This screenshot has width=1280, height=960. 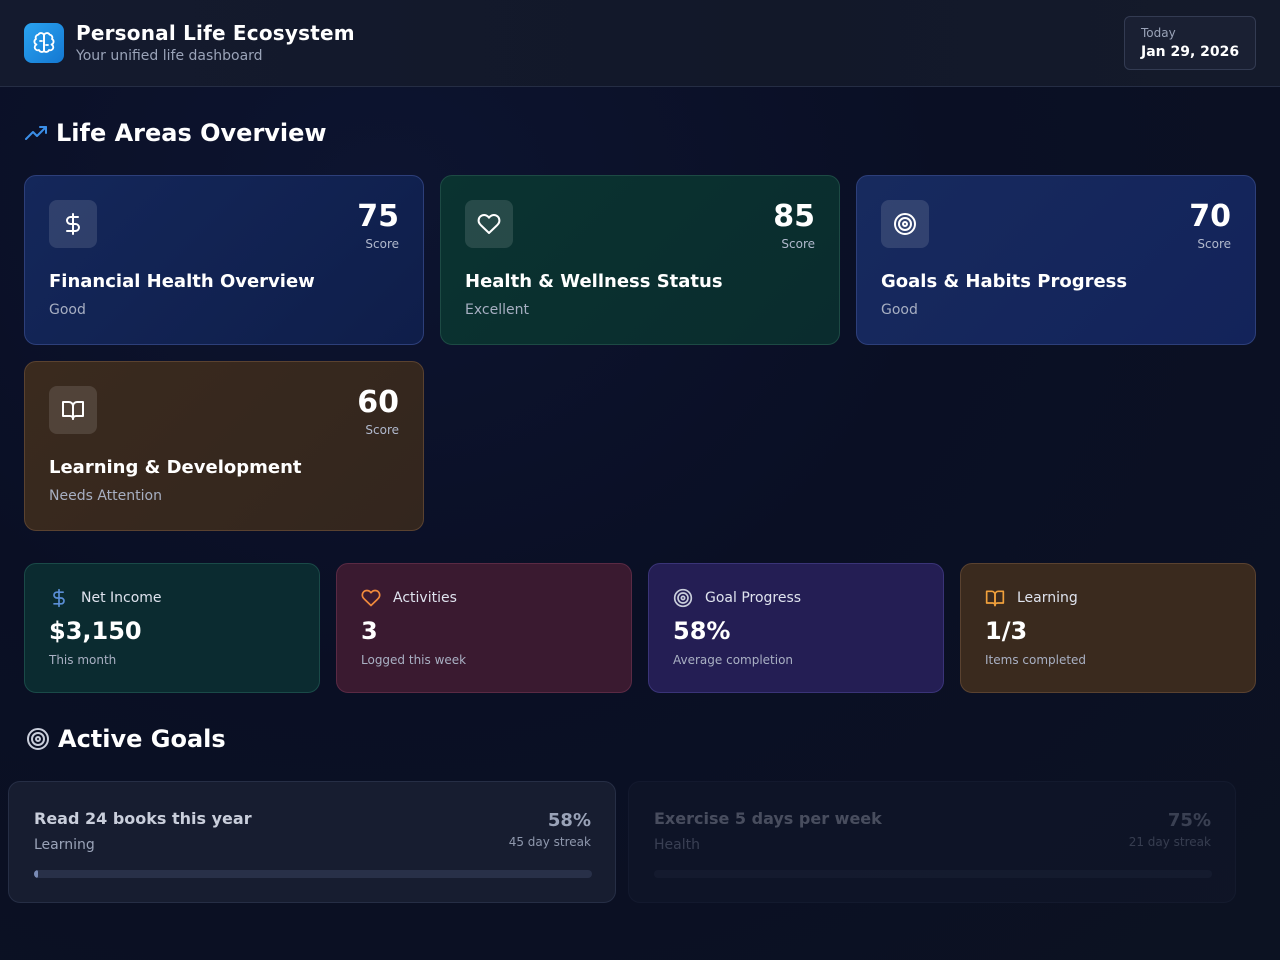 What do you see at coordinates (796, 628) in the screenshot?
I see `goal-progress-stat: Goal Progress 58% Average completion` at bounding box center [796, 628].